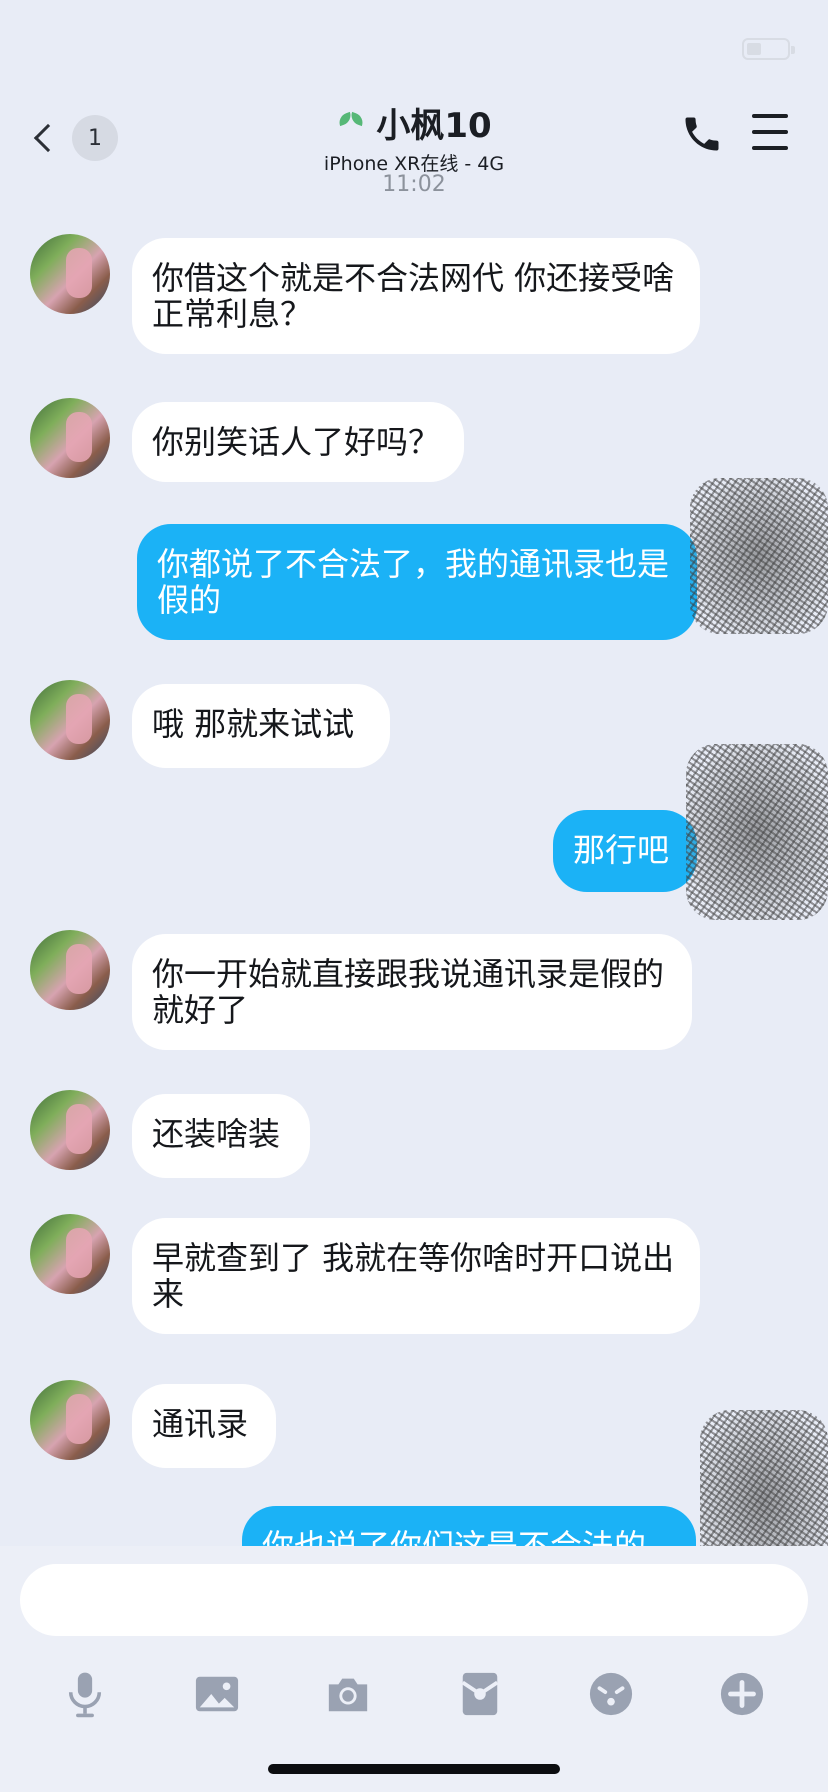 The image size is (828, 1792). Describe the element at coordinates (414, 184) in the screenshot. I see `message-timestamp: 11:02` at that location.